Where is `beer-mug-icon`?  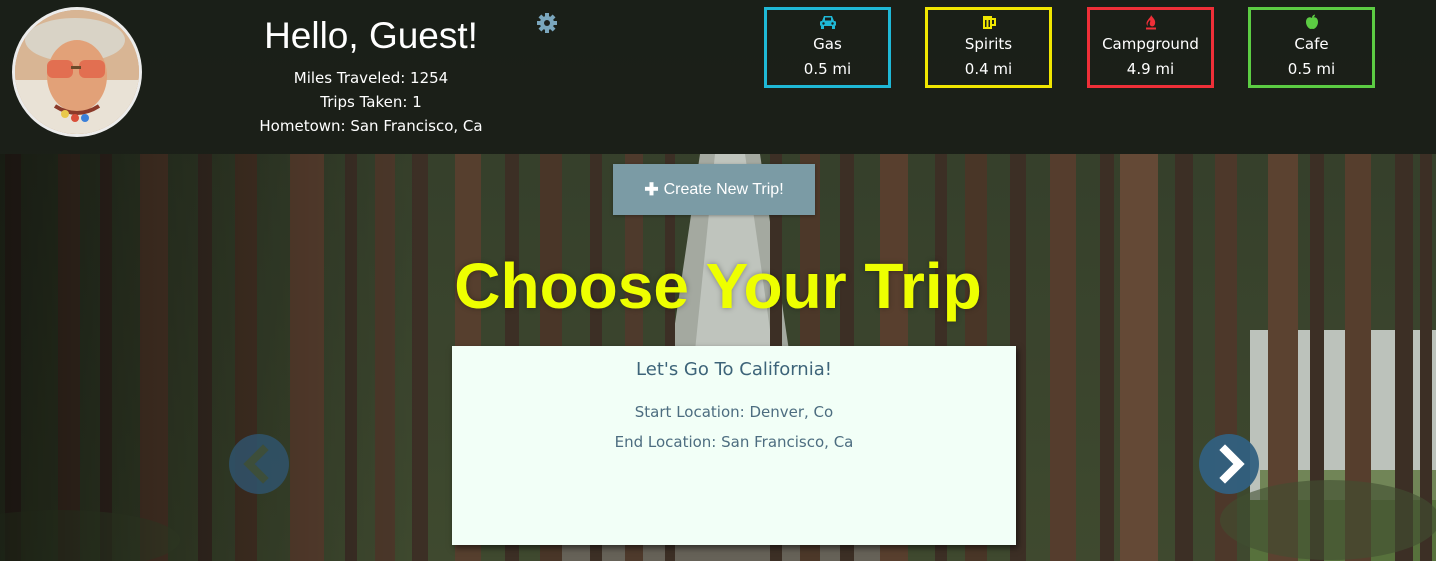 beer-mug-icon is located at coordinates (989, 22).